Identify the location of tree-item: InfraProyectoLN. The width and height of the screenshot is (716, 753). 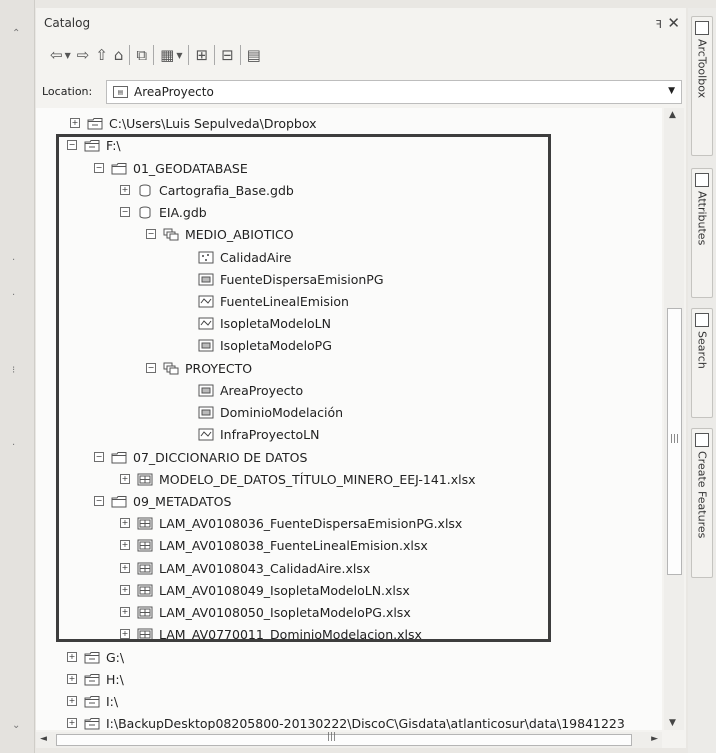
(251, 434).